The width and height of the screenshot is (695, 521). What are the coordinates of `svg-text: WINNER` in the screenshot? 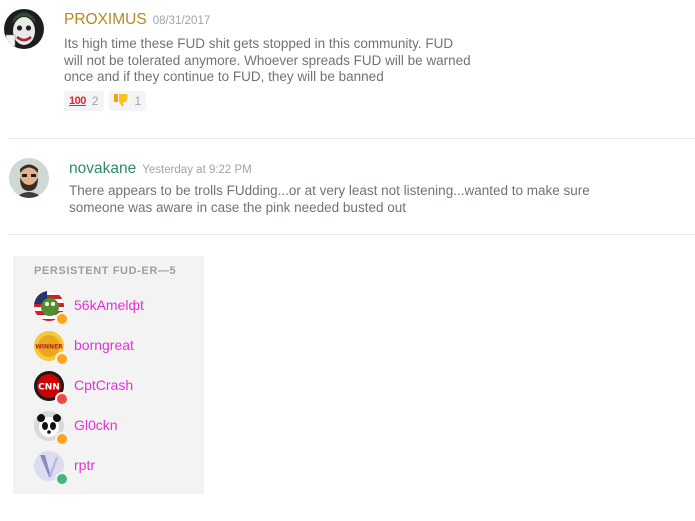 It's located at (49, 347).